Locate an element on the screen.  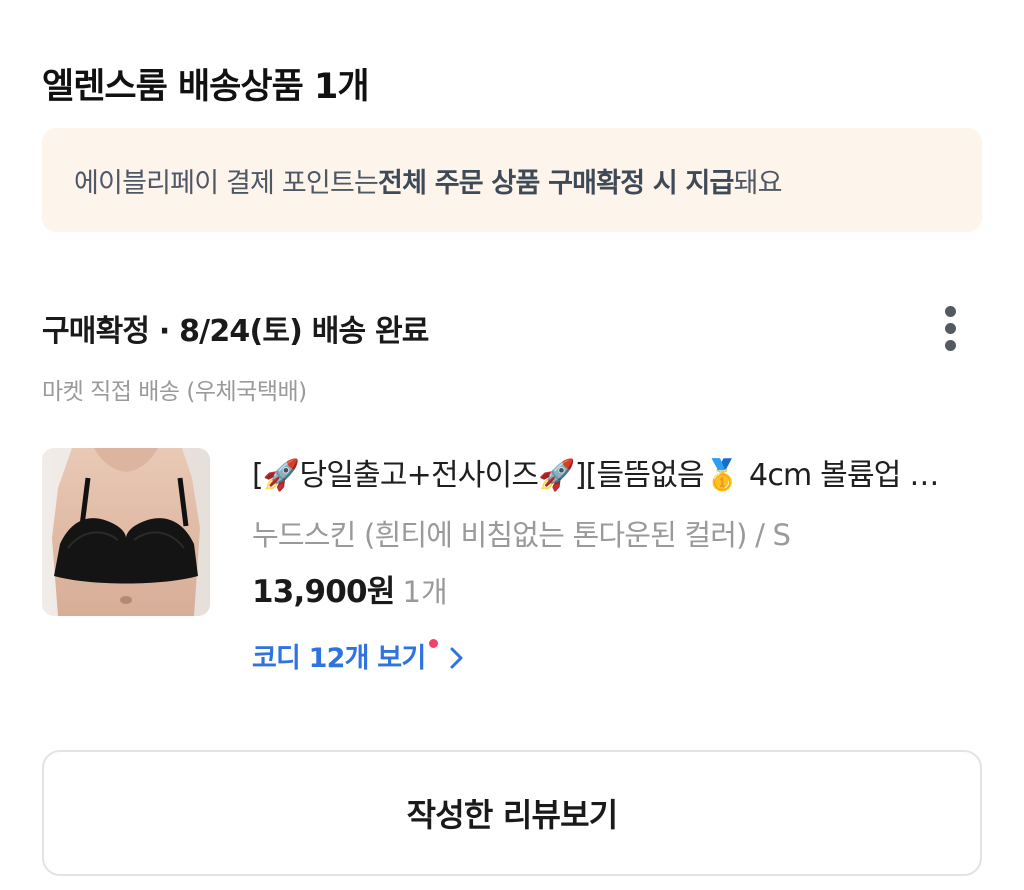
product-quantity: 1개 is located at coordinates (425, 592).